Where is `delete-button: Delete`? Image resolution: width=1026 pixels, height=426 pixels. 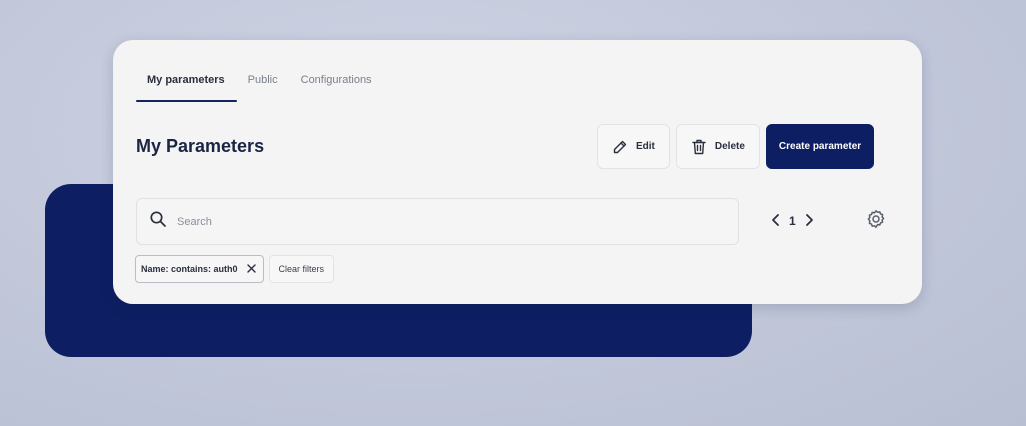
delete-button: Delete is located at coordinates (717, 146).